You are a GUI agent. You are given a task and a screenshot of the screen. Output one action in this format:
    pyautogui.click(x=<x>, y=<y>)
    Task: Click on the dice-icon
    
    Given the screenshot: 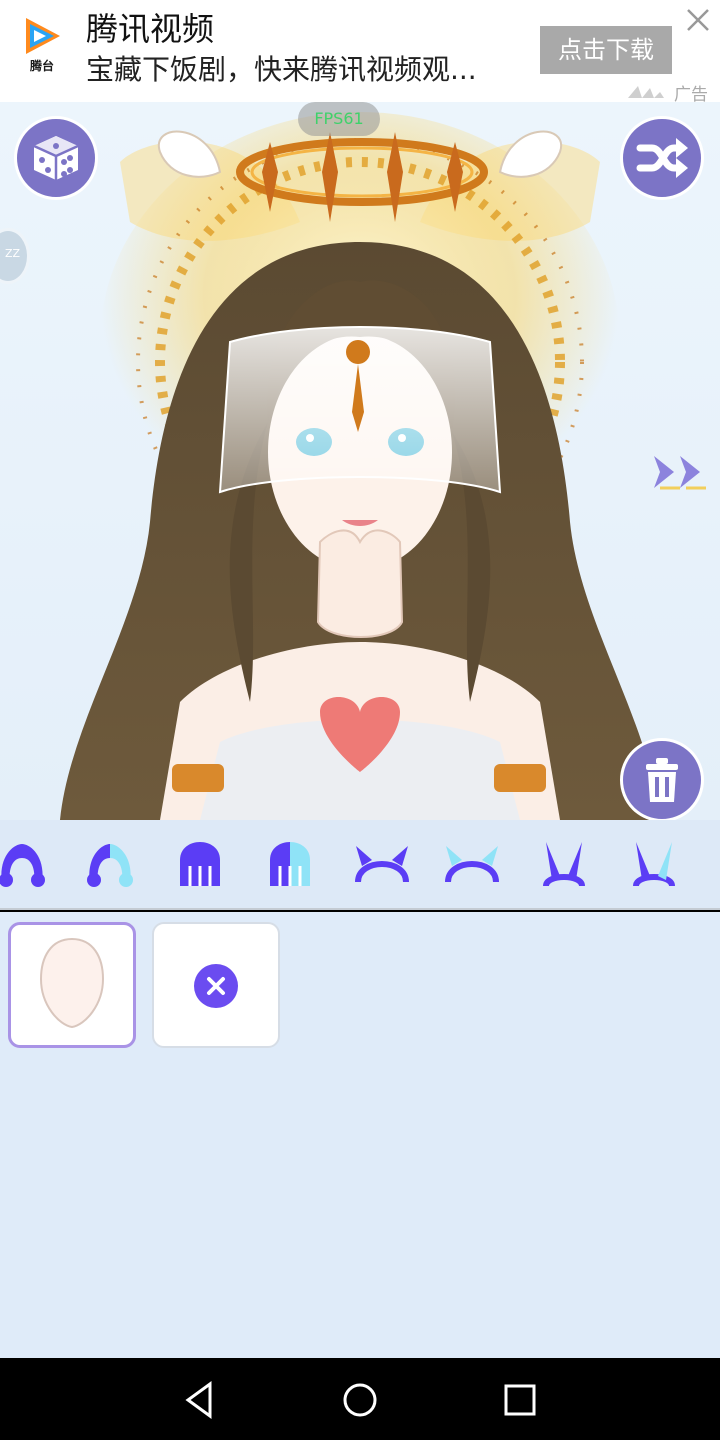 What is the action you would take?
    pyautogui.click(x=56, y=158)
    